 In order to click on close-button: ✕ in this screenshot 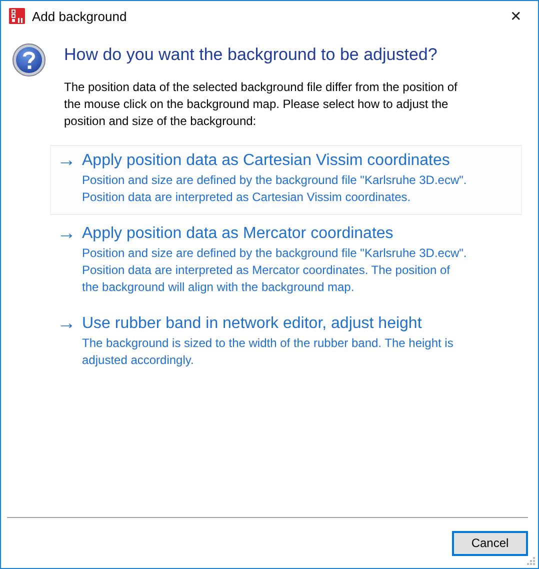, I will do `click(516, 16)`.